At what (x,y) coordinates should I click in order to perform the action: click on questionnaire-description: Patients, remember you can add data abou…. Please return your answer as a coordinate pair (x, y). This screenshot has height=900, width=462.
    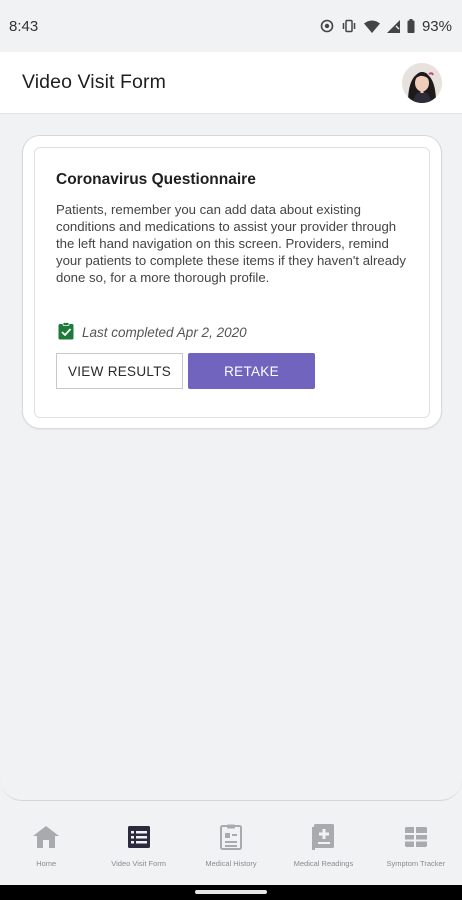
    Looking at the image, I should click on (231, 243).